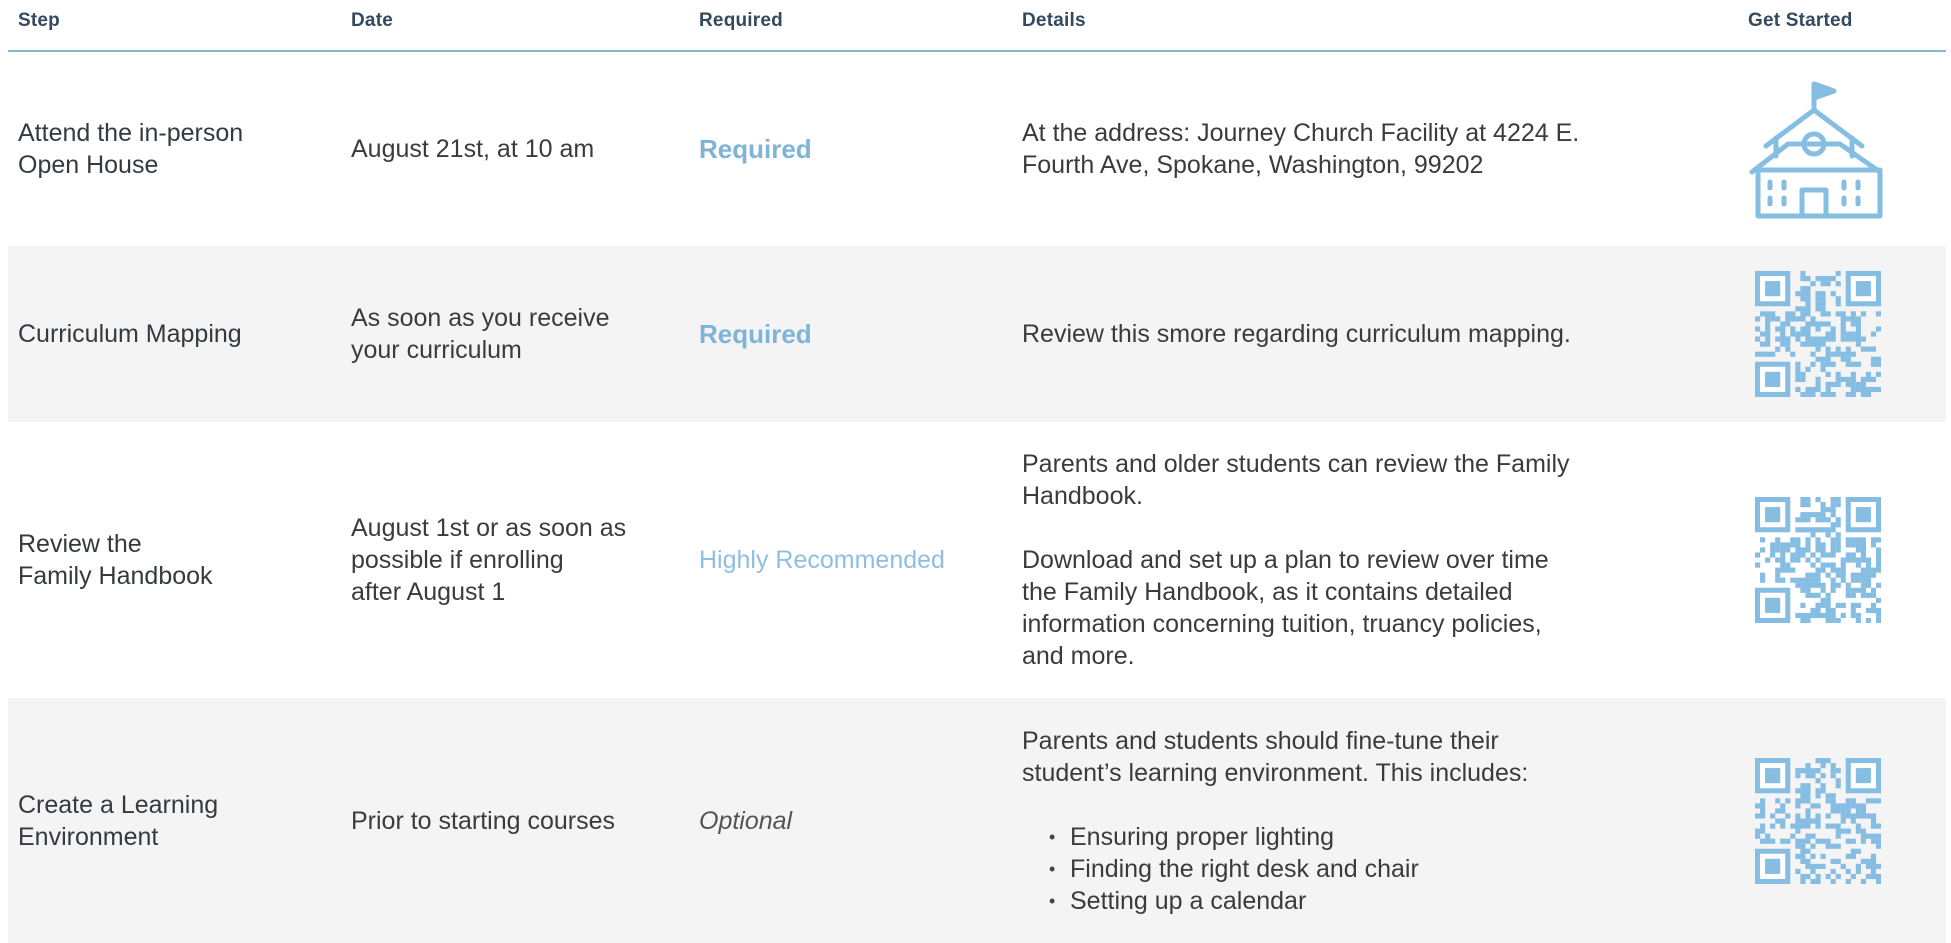 The width and height of the screenshot is (1951, 943). What do you see at coordinates (480, 318) in the screenshot?
I see `date-text-line: As soon as you receive` at bounding box center [480, 318].